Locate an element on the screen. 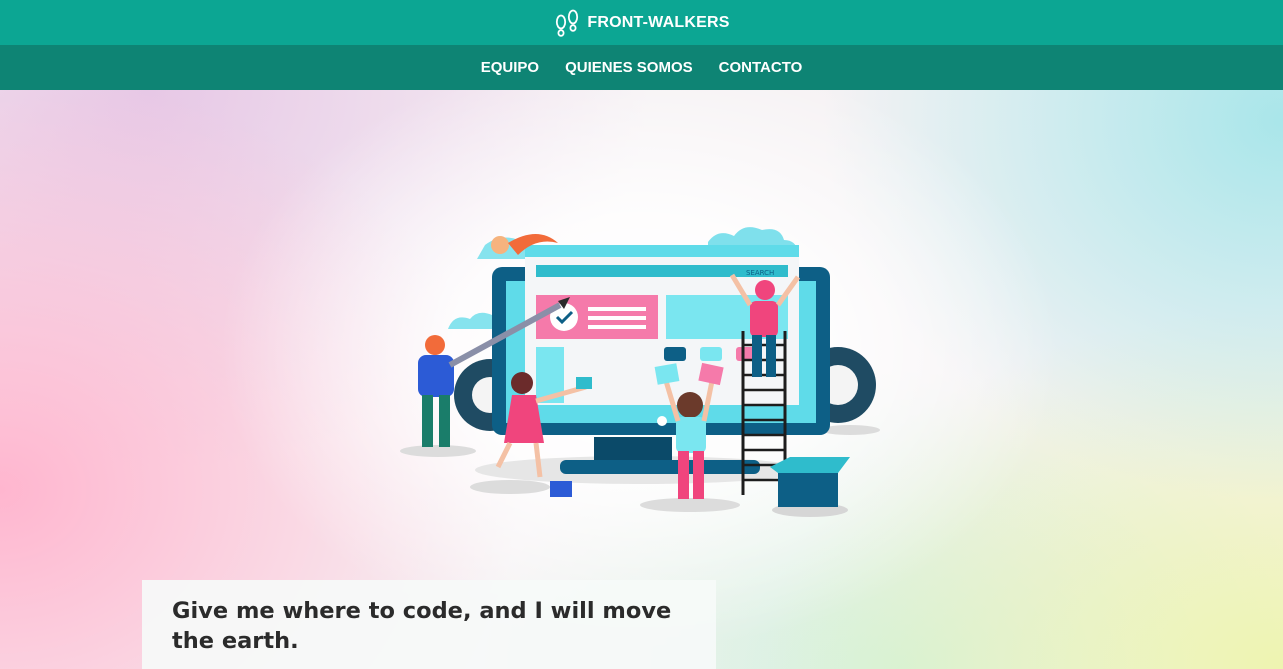 Image resolution: width=1283 pixels, height=669 pixels. nav-link-contacto: CONTACTO is located at coordinates (761, 67).